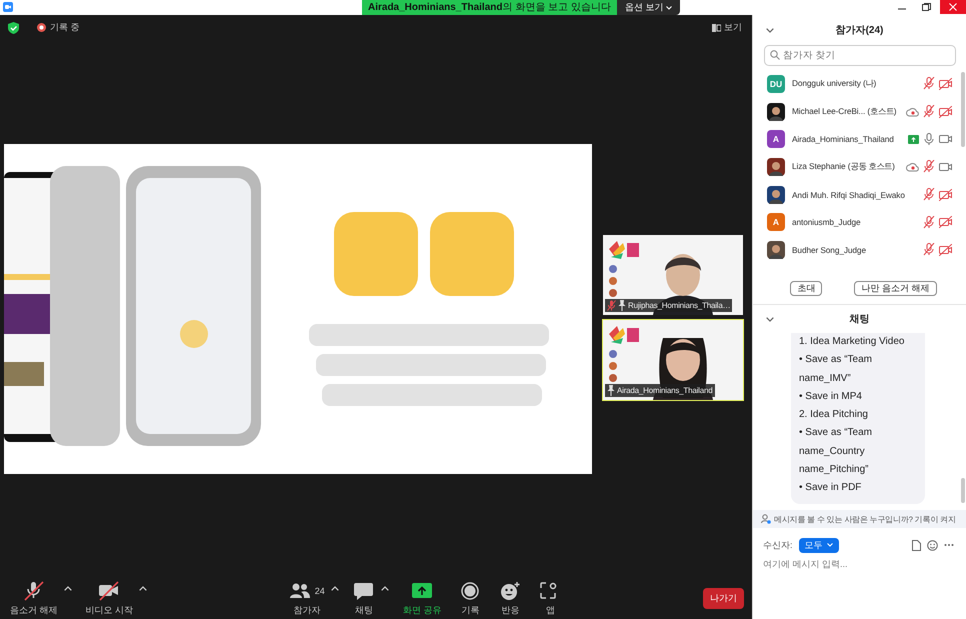 The width and height of the screenshot is (966, 619). I want to click on participant-row: DU Dongguk university (나), so click(859, 84).